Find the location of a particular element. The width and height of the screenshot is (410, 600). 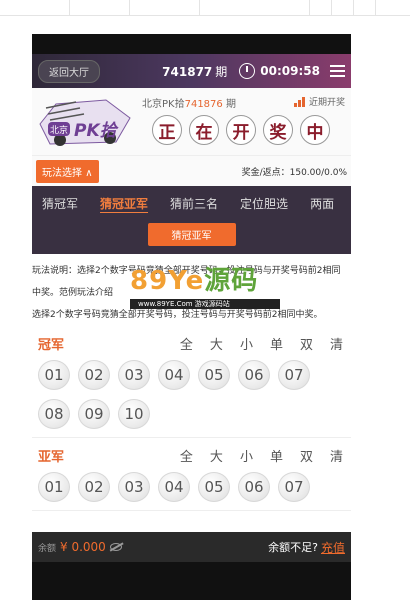

play-select-label: 玩法选择 is located at coordinates (62, 173).